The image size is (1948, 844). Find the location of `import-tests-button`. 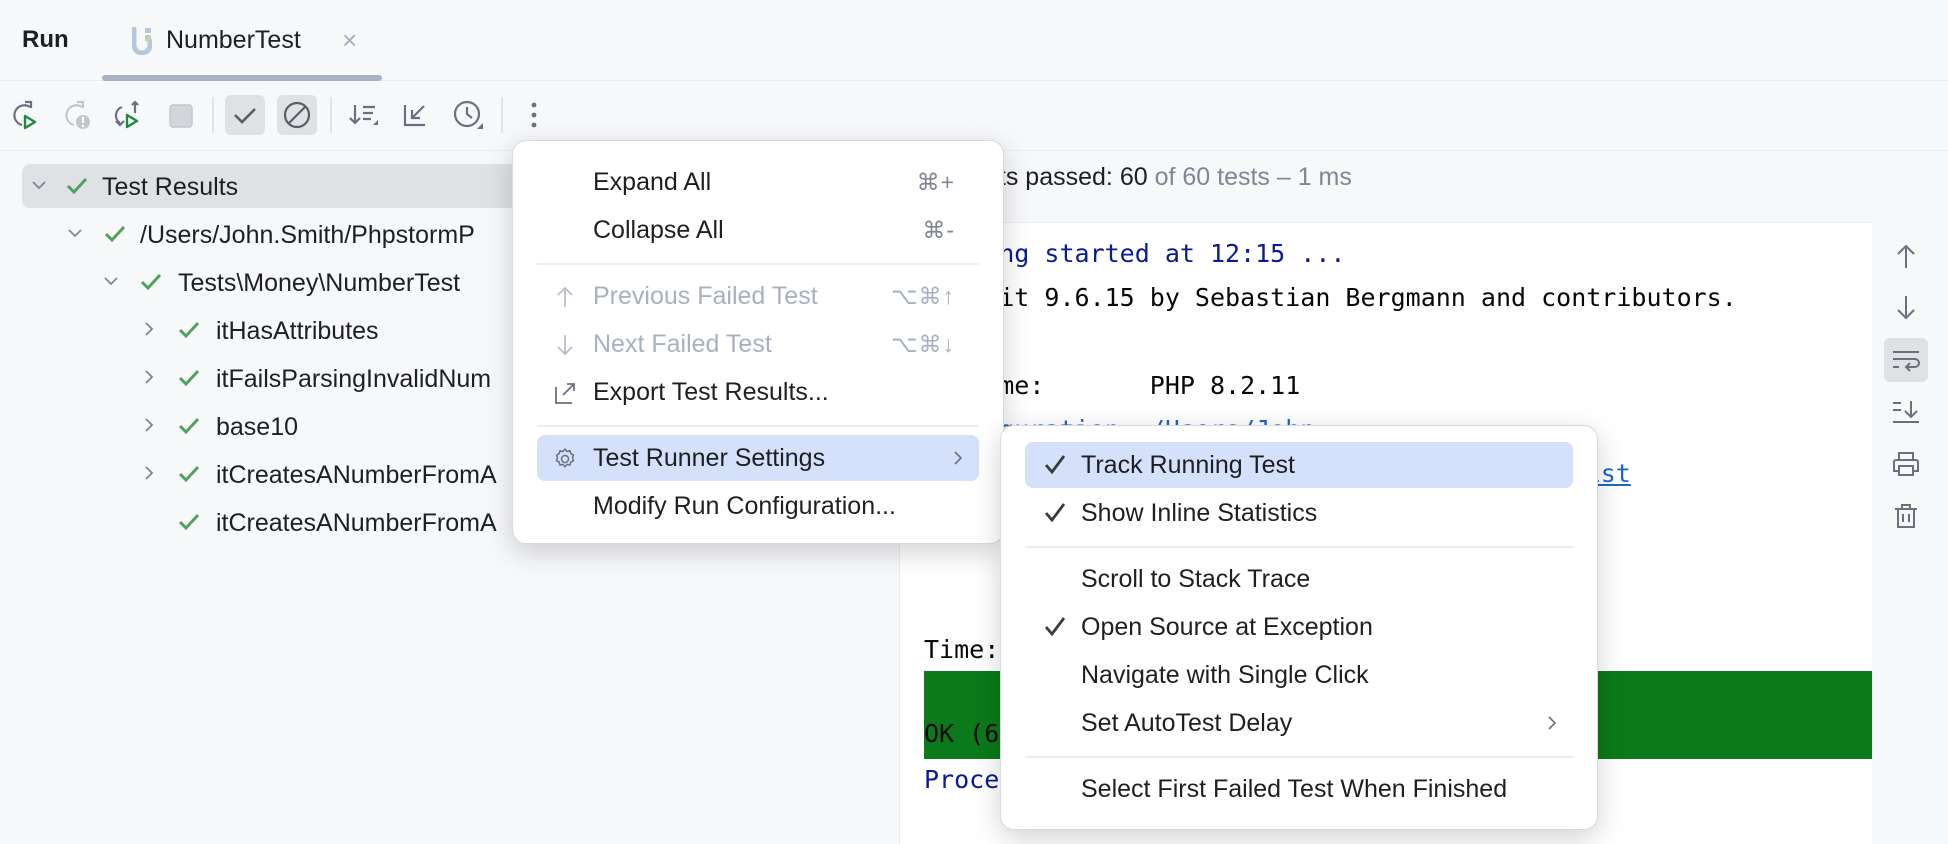

import-tests-button is located at coordinates (416, 115).